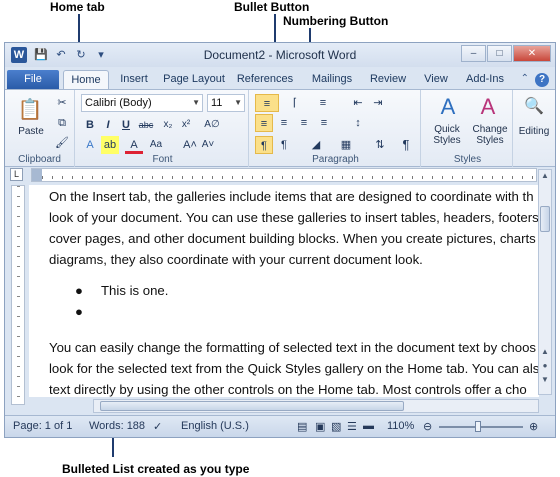 Image resolution: width=560 pixels, height=477 pixels. What do you see at coordinates (42, 426) in the screenshot?
I see `page-count: Page: 1 of 1` at bounding box center [42, 426].